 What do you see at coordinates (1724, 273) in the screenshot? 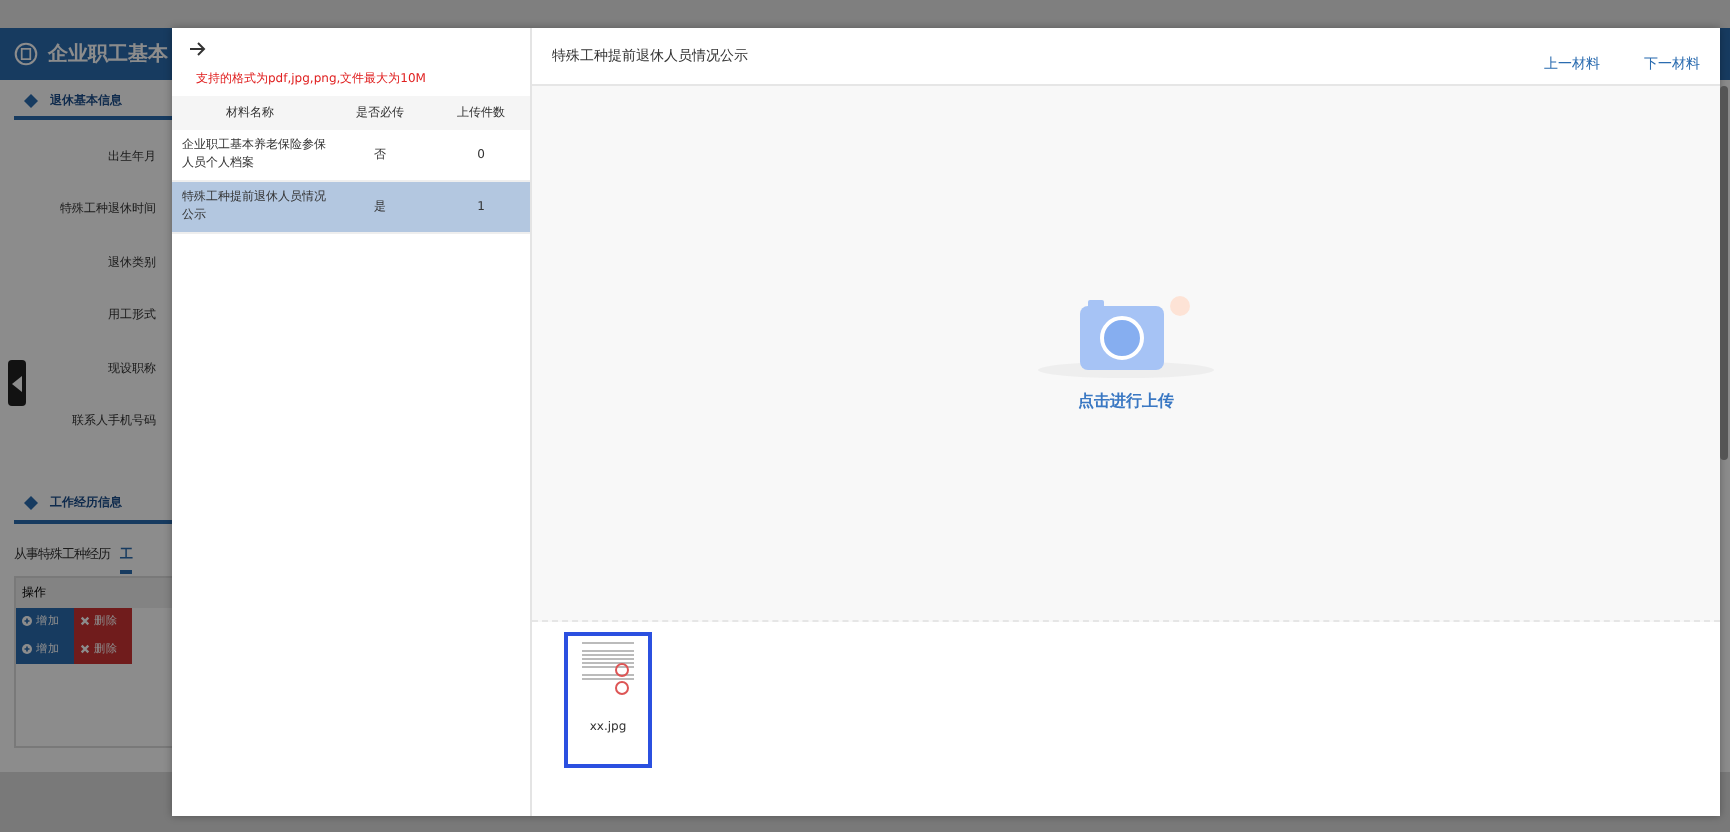
I see `scrollbar` at bounding box center [1724, 273].